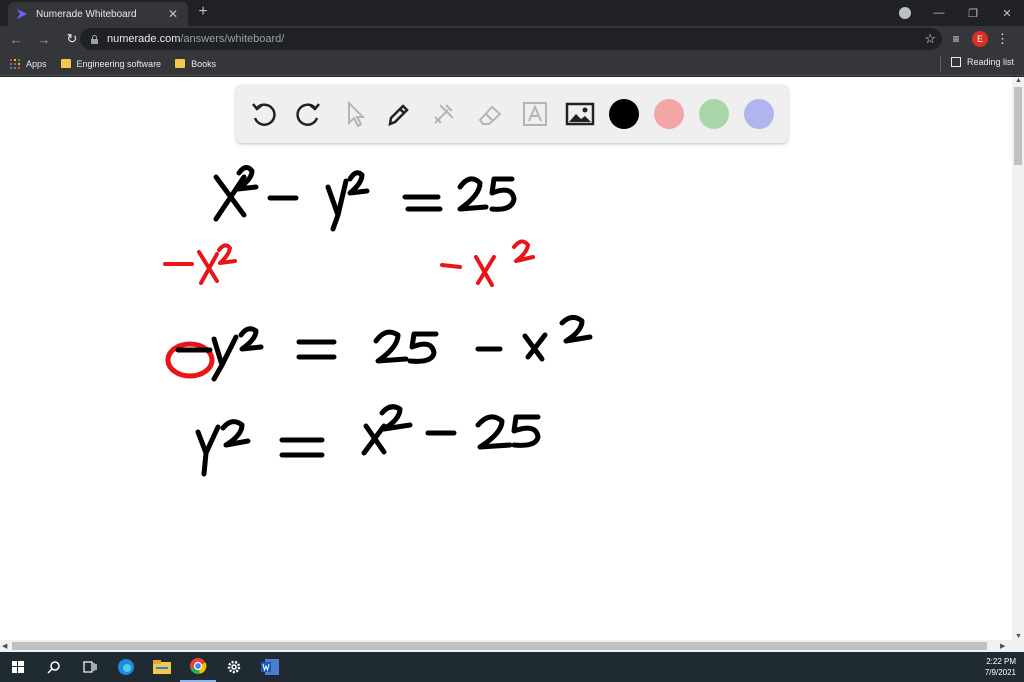 The height and width of the screenshot is (682, 1024). I want to click on close-window-icon: ✕, so click(1007, 13).